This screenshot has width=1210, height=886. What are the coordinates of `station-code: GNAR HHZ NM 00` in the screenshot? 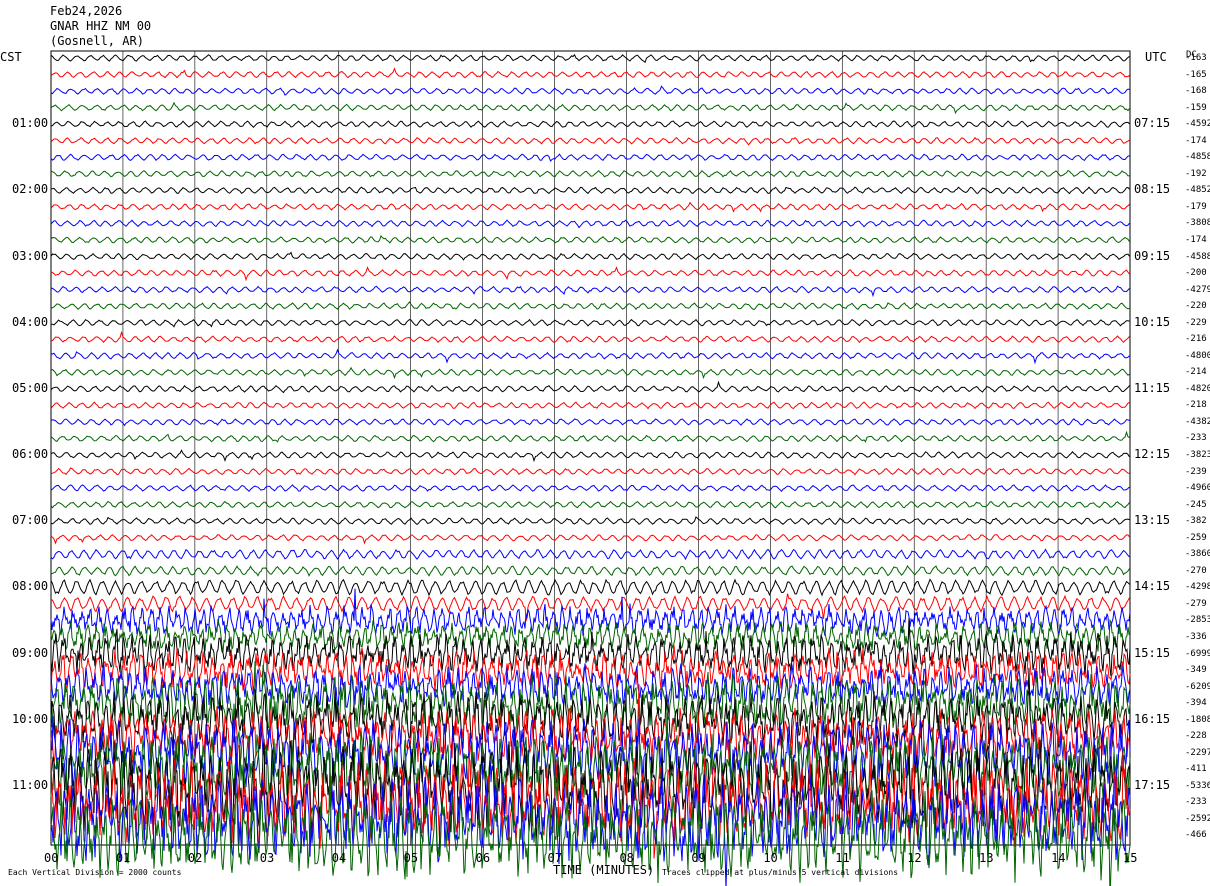 It's located at (101, 26).